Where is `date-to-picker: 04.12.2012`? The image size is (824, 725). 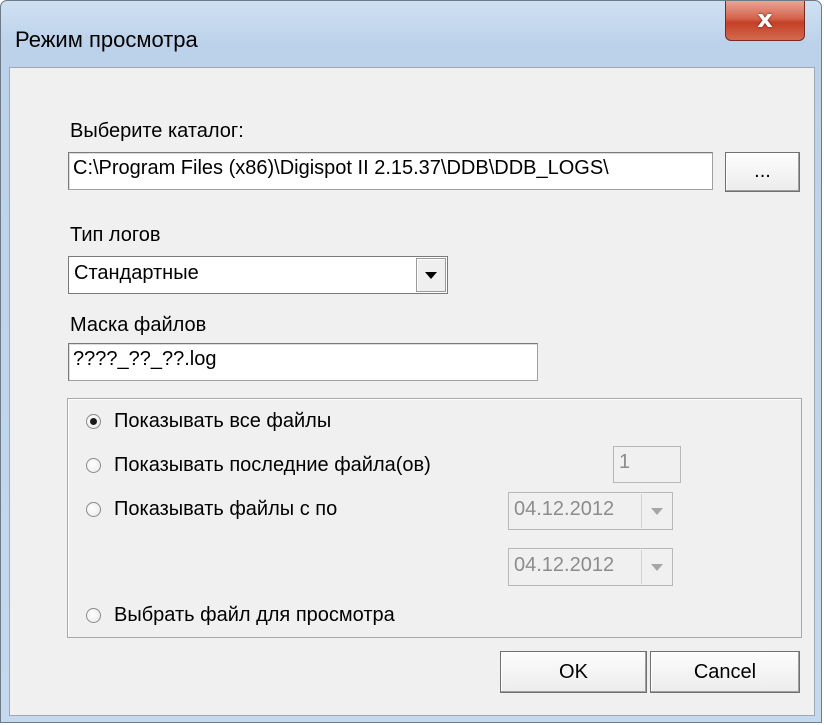 date-to-picker: 04.12.2012 is located at coordinates (590, 567).